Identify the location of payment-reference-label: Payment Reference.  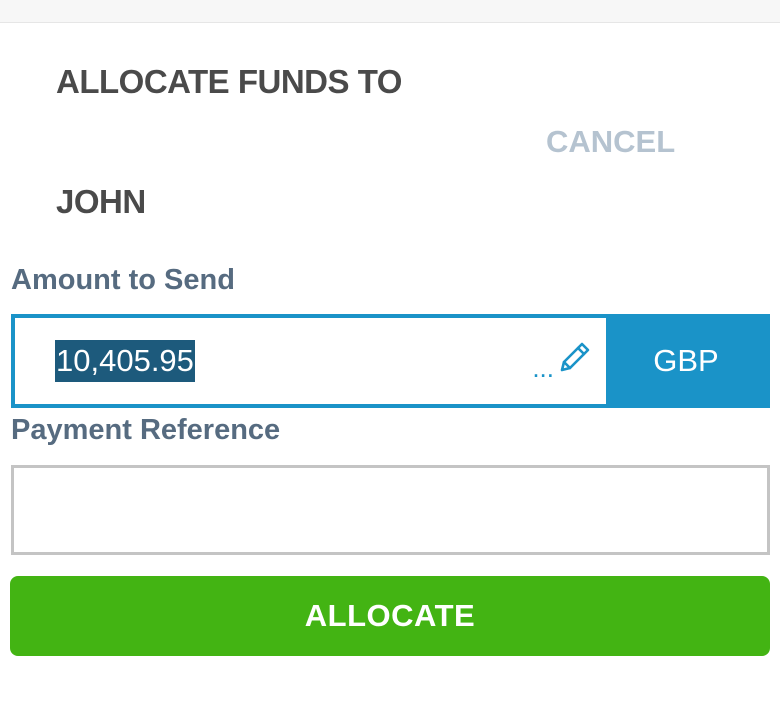
(146, 430).